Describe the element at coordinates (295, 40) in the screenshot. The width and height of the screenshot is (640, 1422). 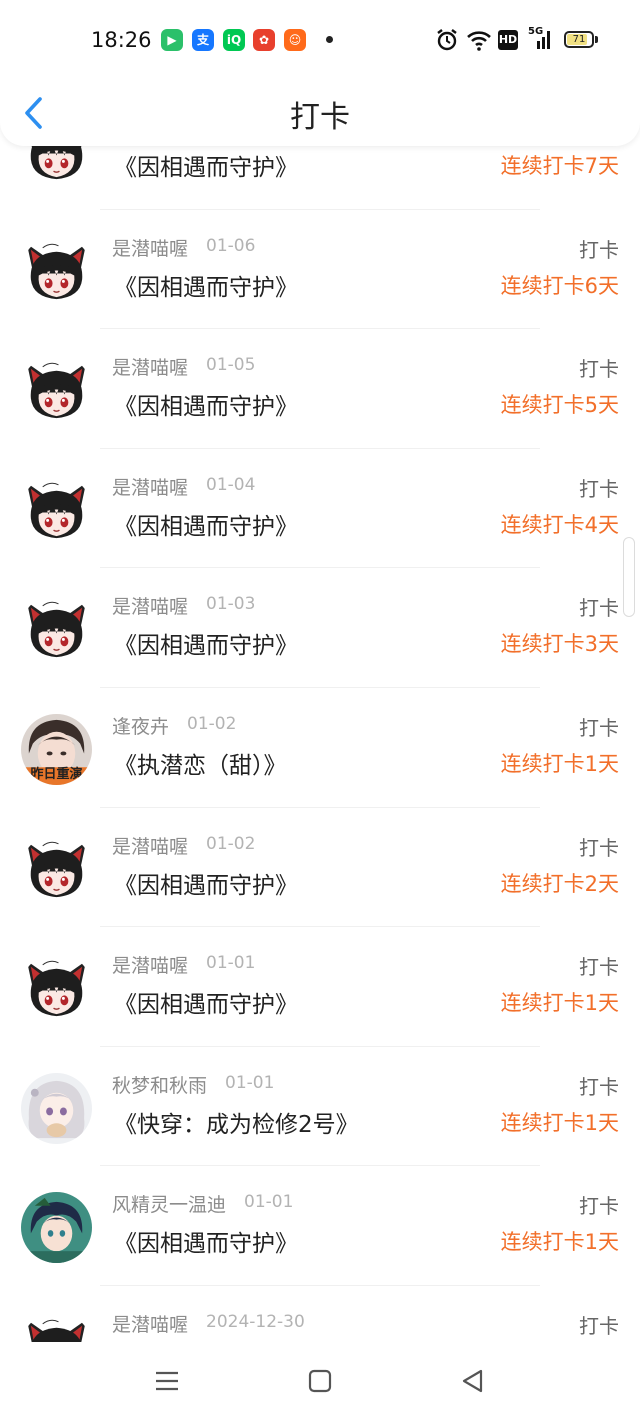
I see `app-icon-orange: ☺` at that location.